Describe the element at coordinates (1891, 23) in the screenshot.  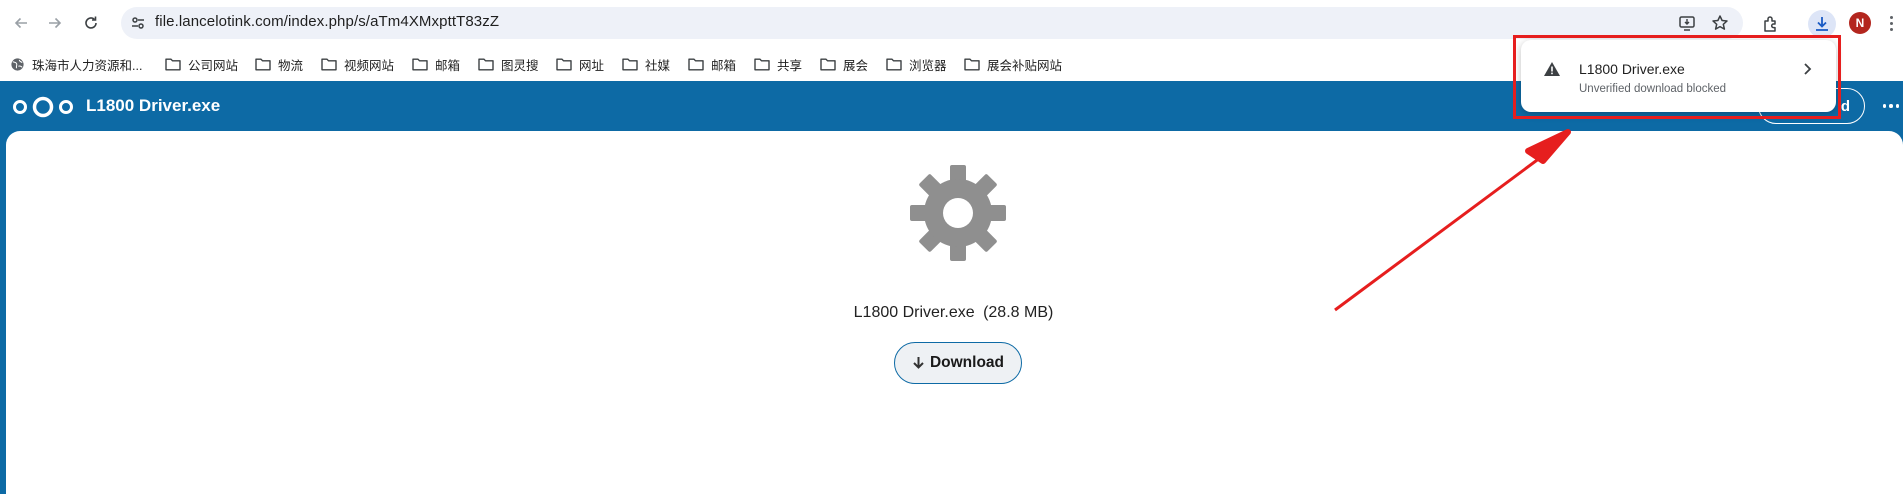
I see `browser-menu-button` at that location.